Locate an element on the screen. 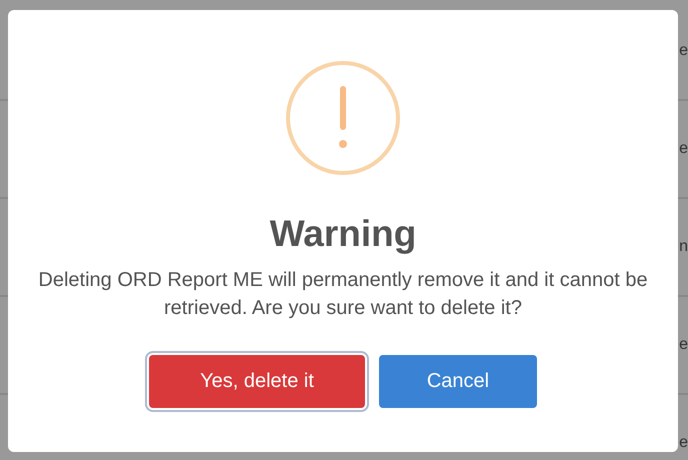  delete-button: Yes, delete it is located at coordinates (257, 381).